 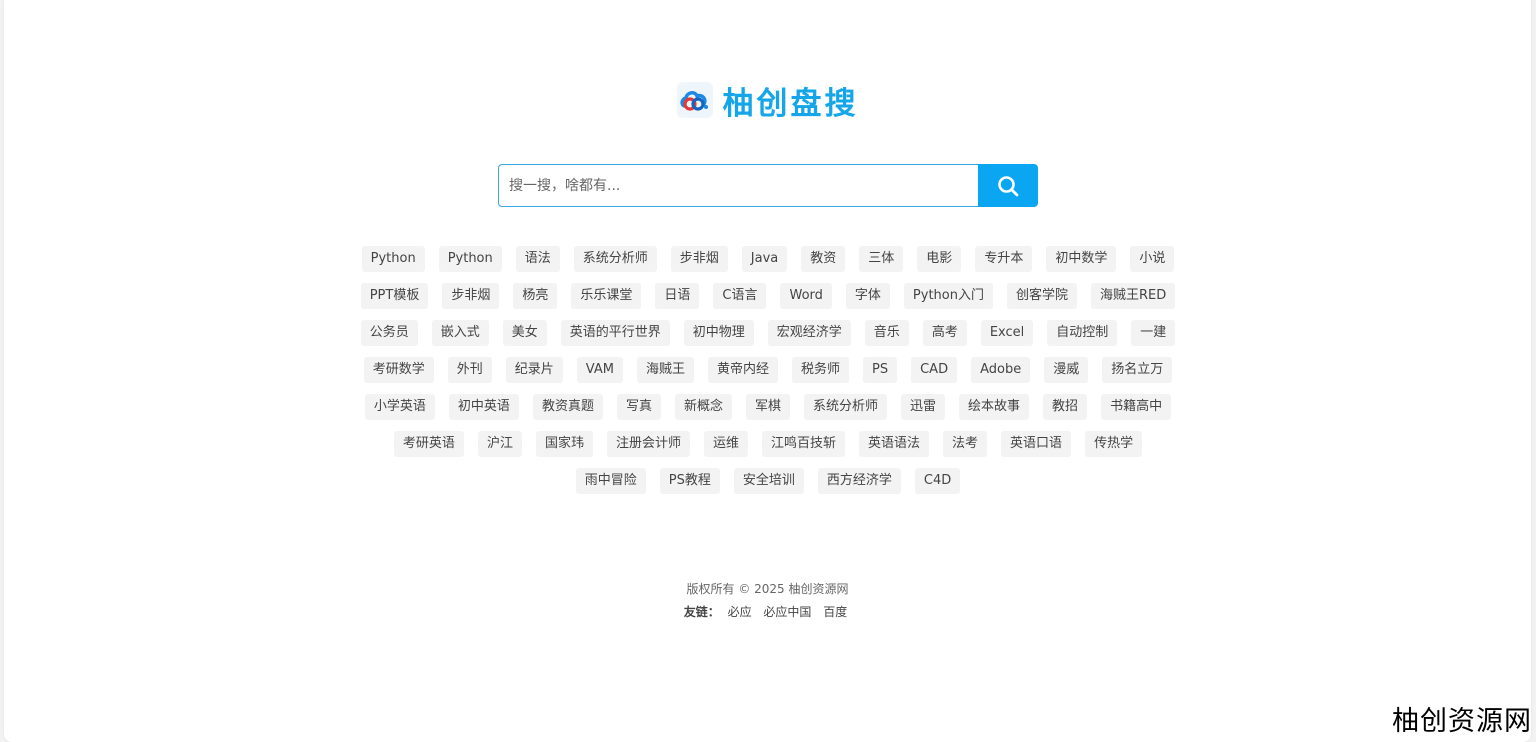 I want to click on hot-tag: 教资, so click(x=823, y=259).